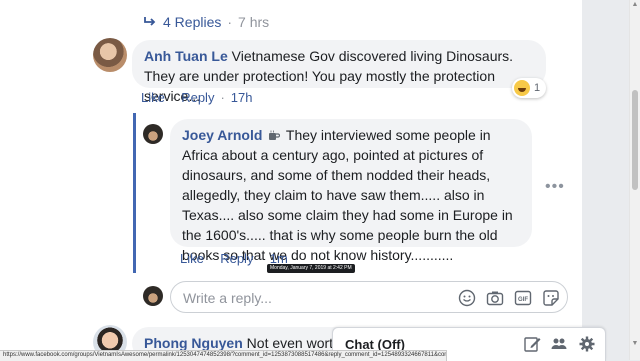 The image size is (640, 361). I want to click on comment-actions: Like · Reply · 17h, so click(197, 97).